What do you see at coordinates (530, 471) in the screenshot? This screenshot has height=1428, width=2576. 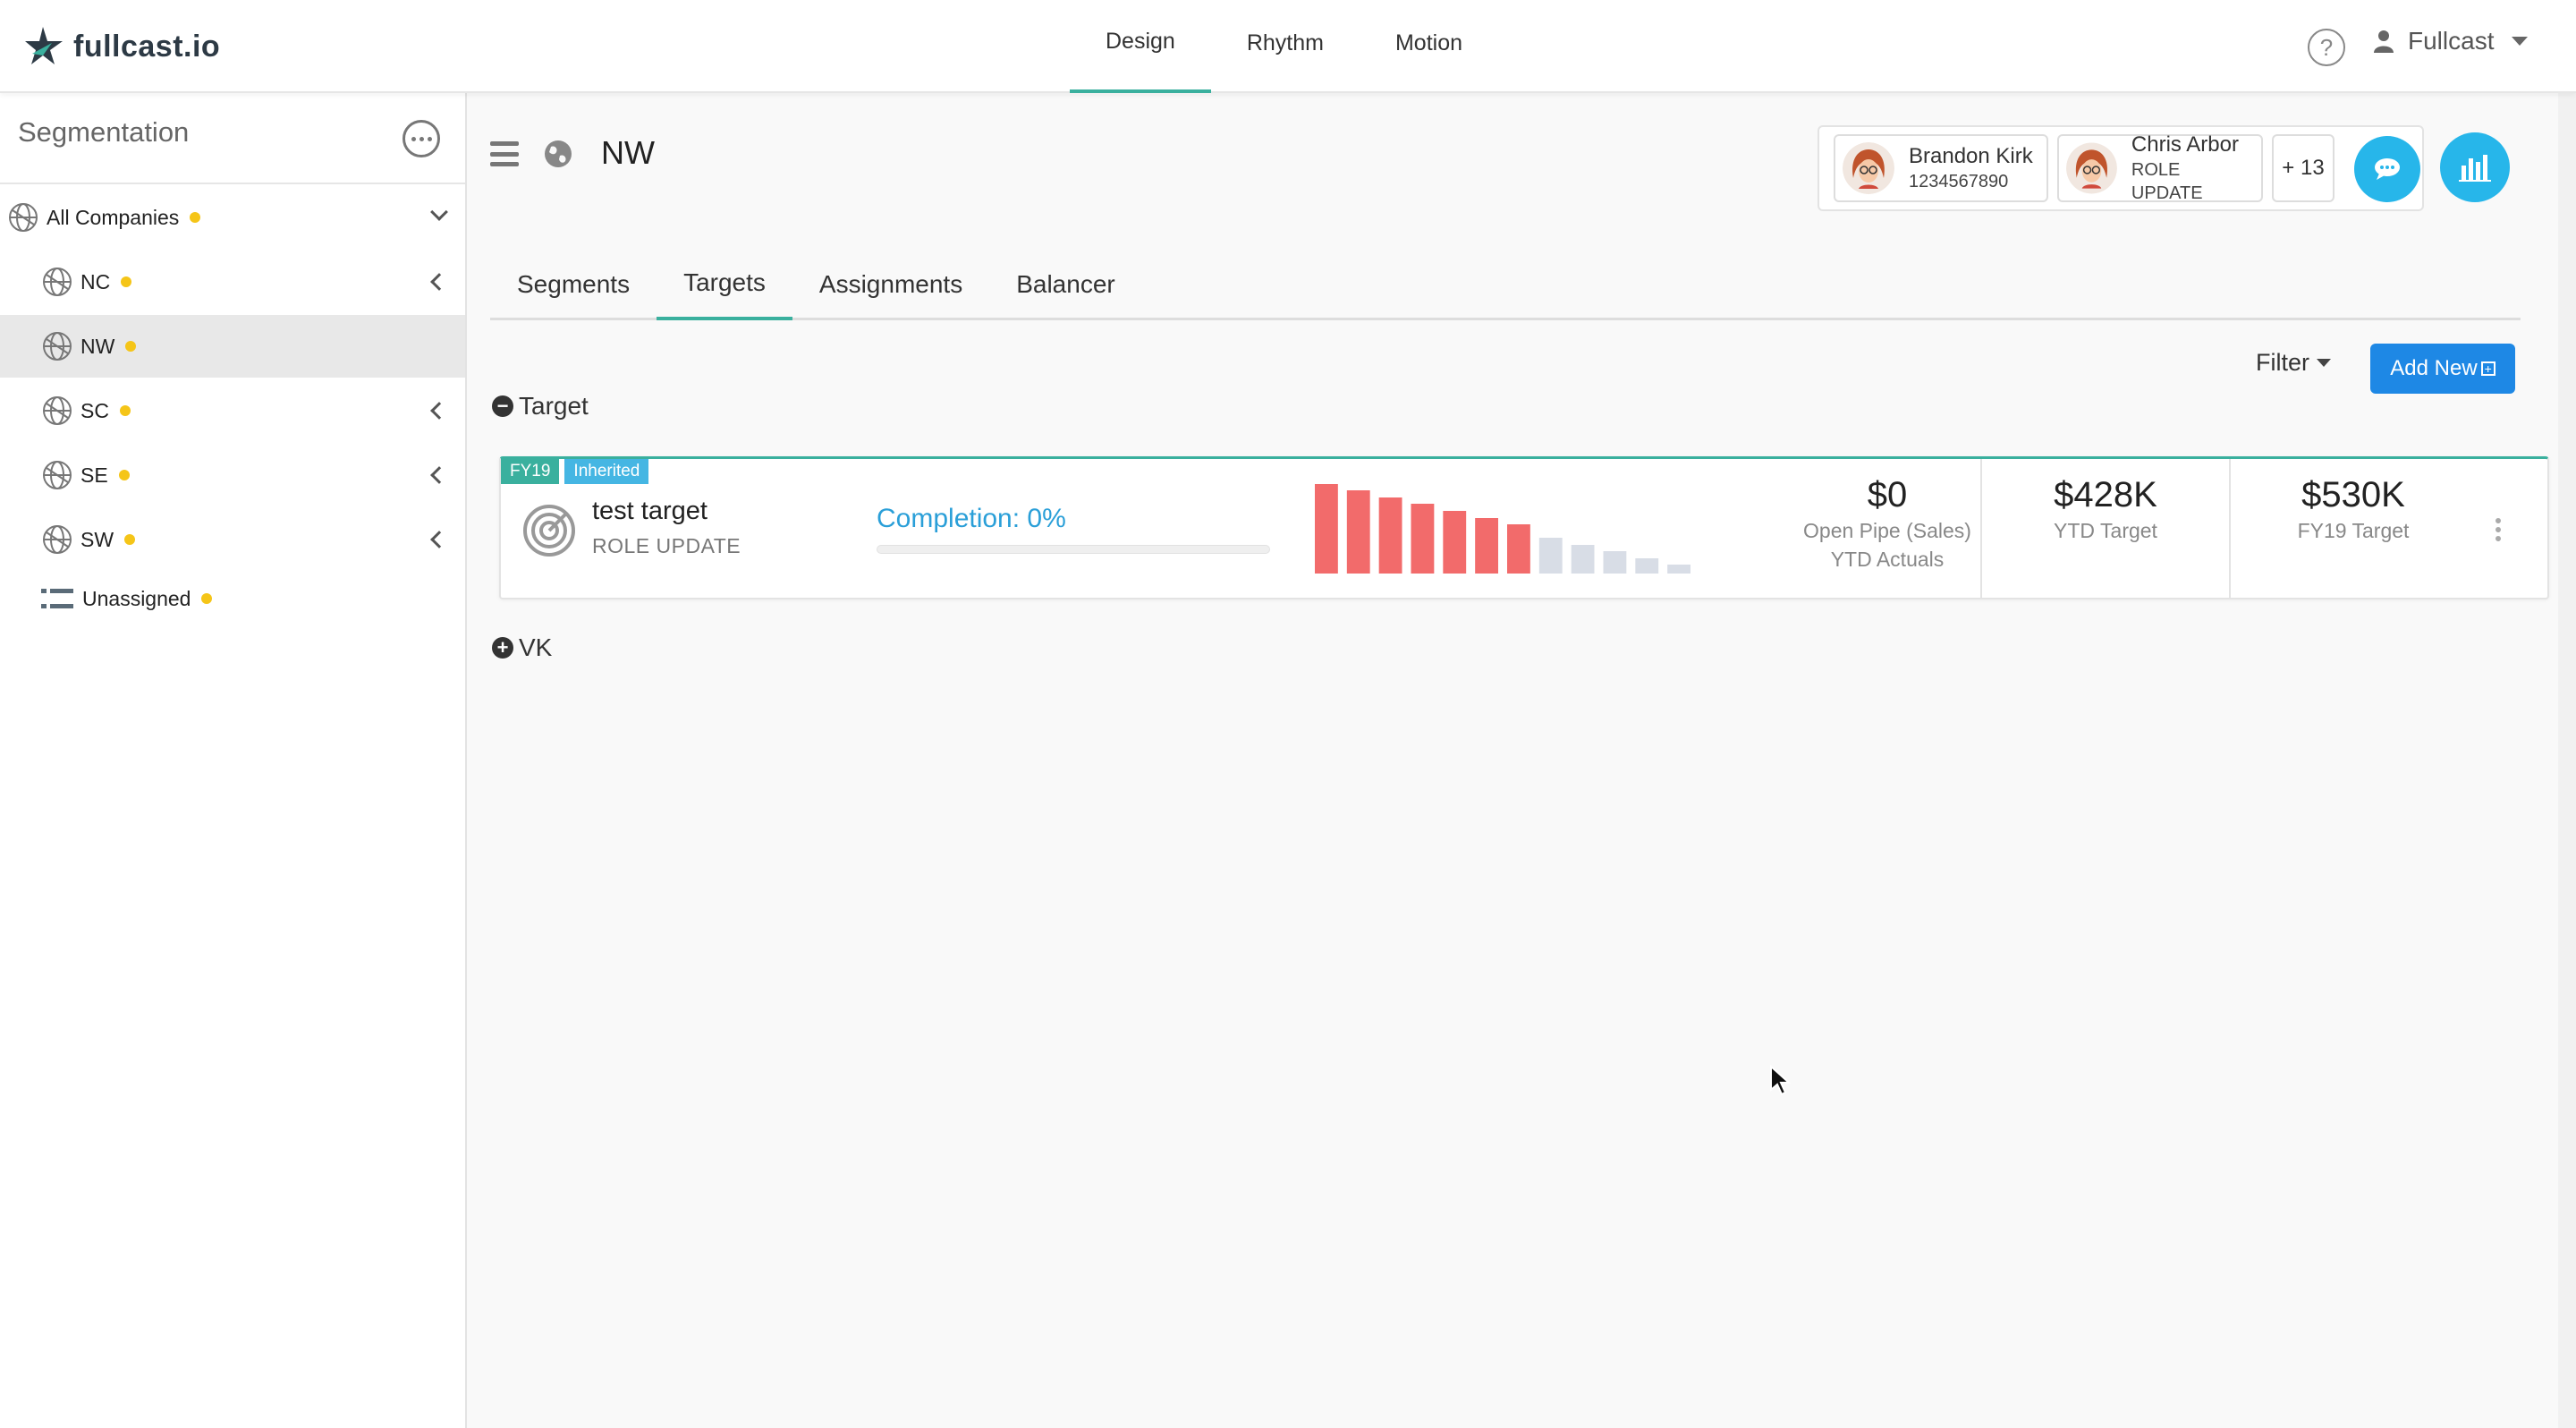 I see `fy-badge: FY19` at bounding box center [530, 471].